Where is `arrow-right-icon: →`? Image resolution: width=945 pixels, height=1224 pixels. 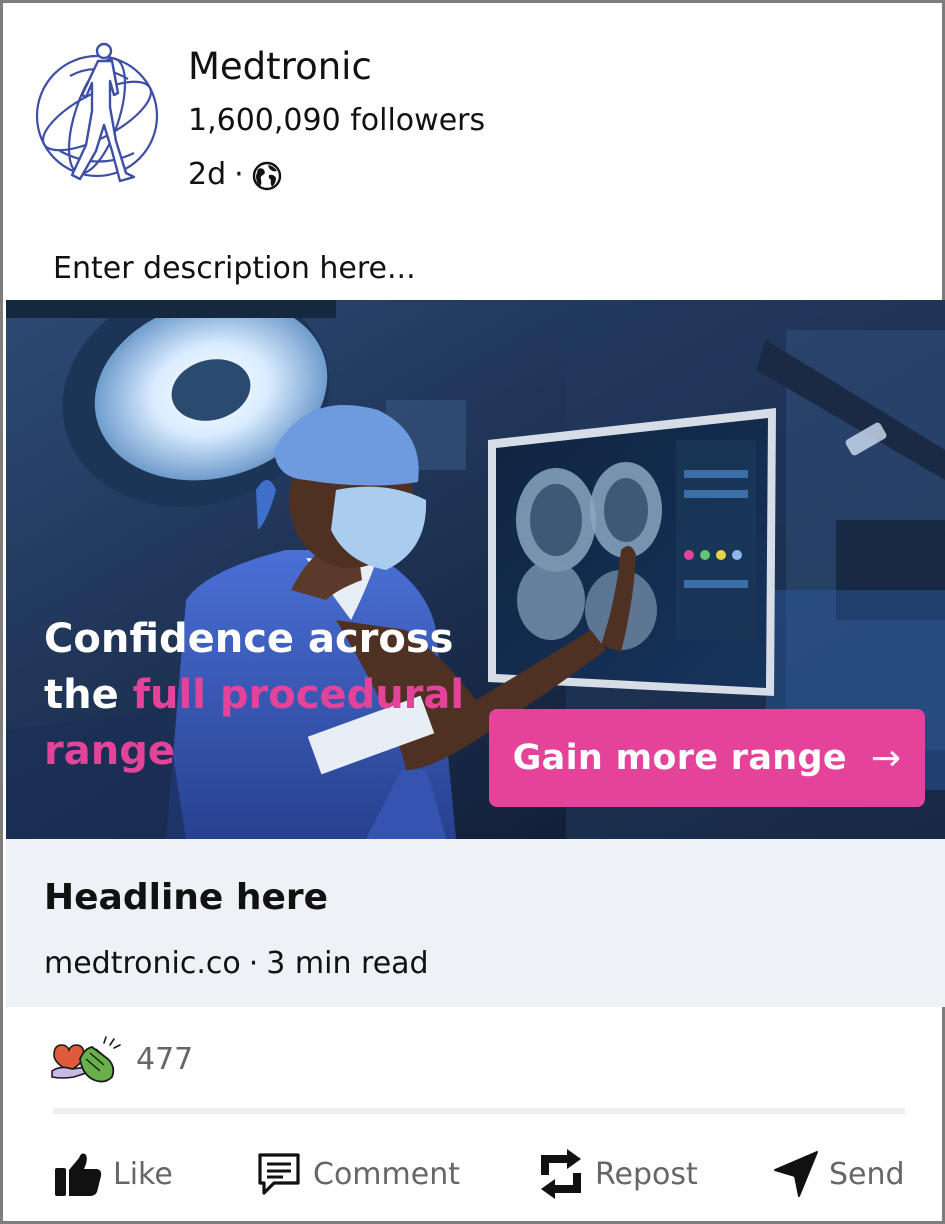 arrow-right-icon: → is located at coordinates (886, 758).